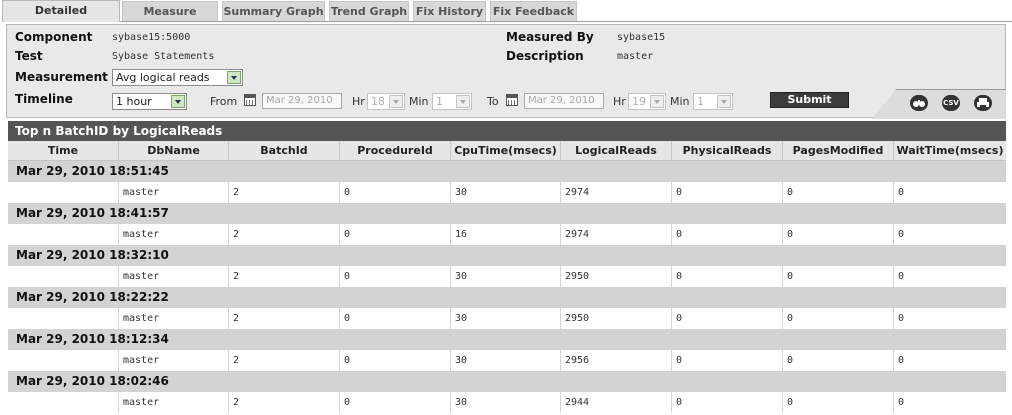 This screenshot has height=415, width=1012. I want to click on from-hour-select: 18, so click(386, 101).